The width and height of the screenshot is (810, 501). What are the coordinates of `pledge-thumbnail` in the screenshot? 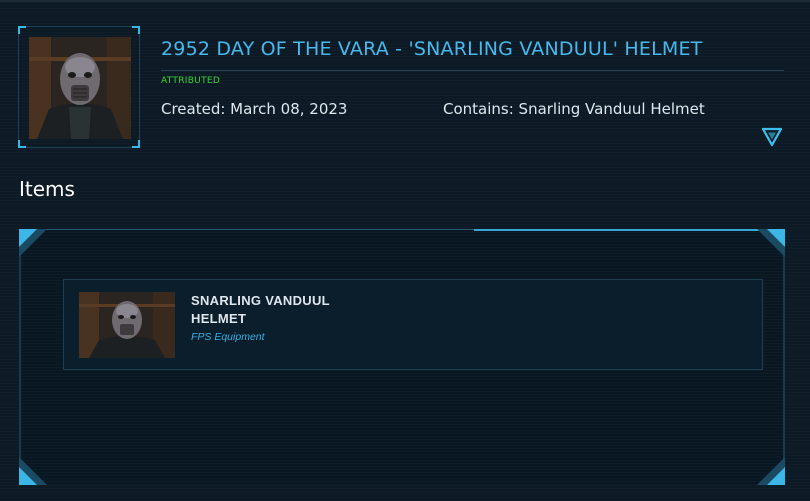 It's located at (80, 88).